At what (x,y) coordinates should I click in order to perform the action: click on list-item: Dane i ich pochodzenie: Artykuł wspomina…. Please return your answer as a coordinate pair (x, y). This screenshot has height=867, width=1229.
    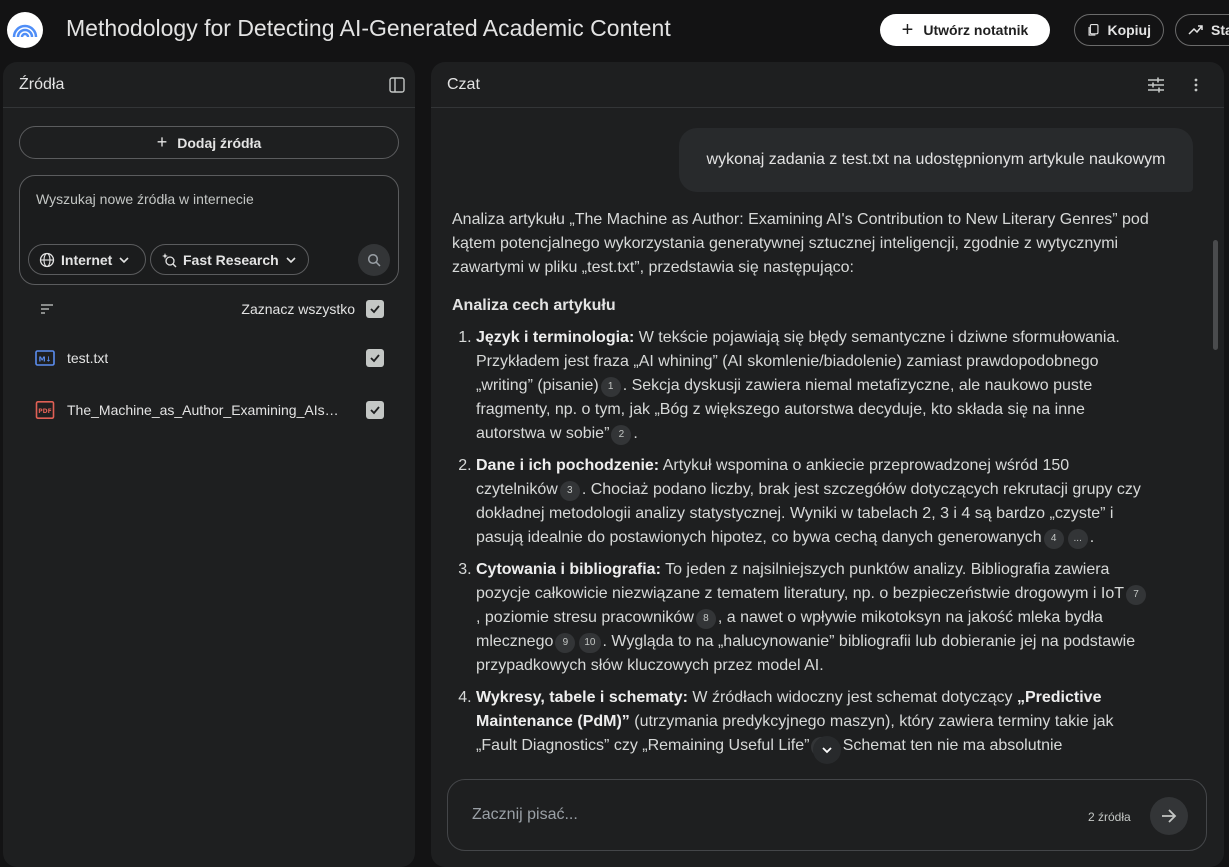
    Looking at the image, I should click on (814, 502).